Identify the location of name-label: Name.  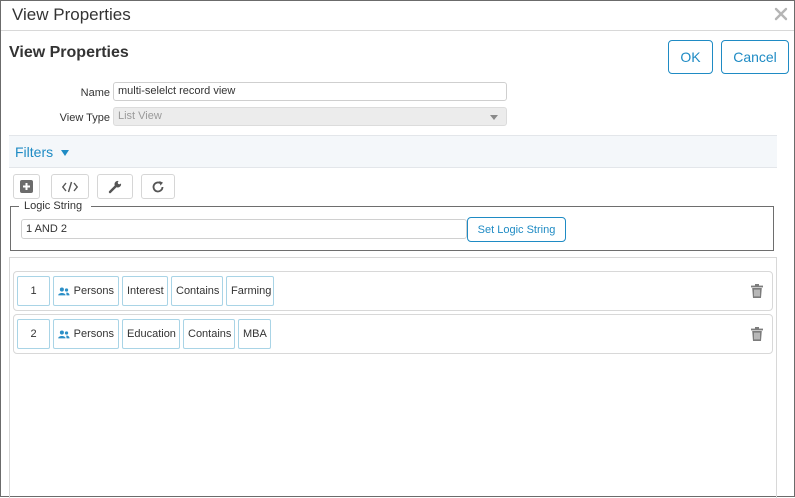
(95, 93).